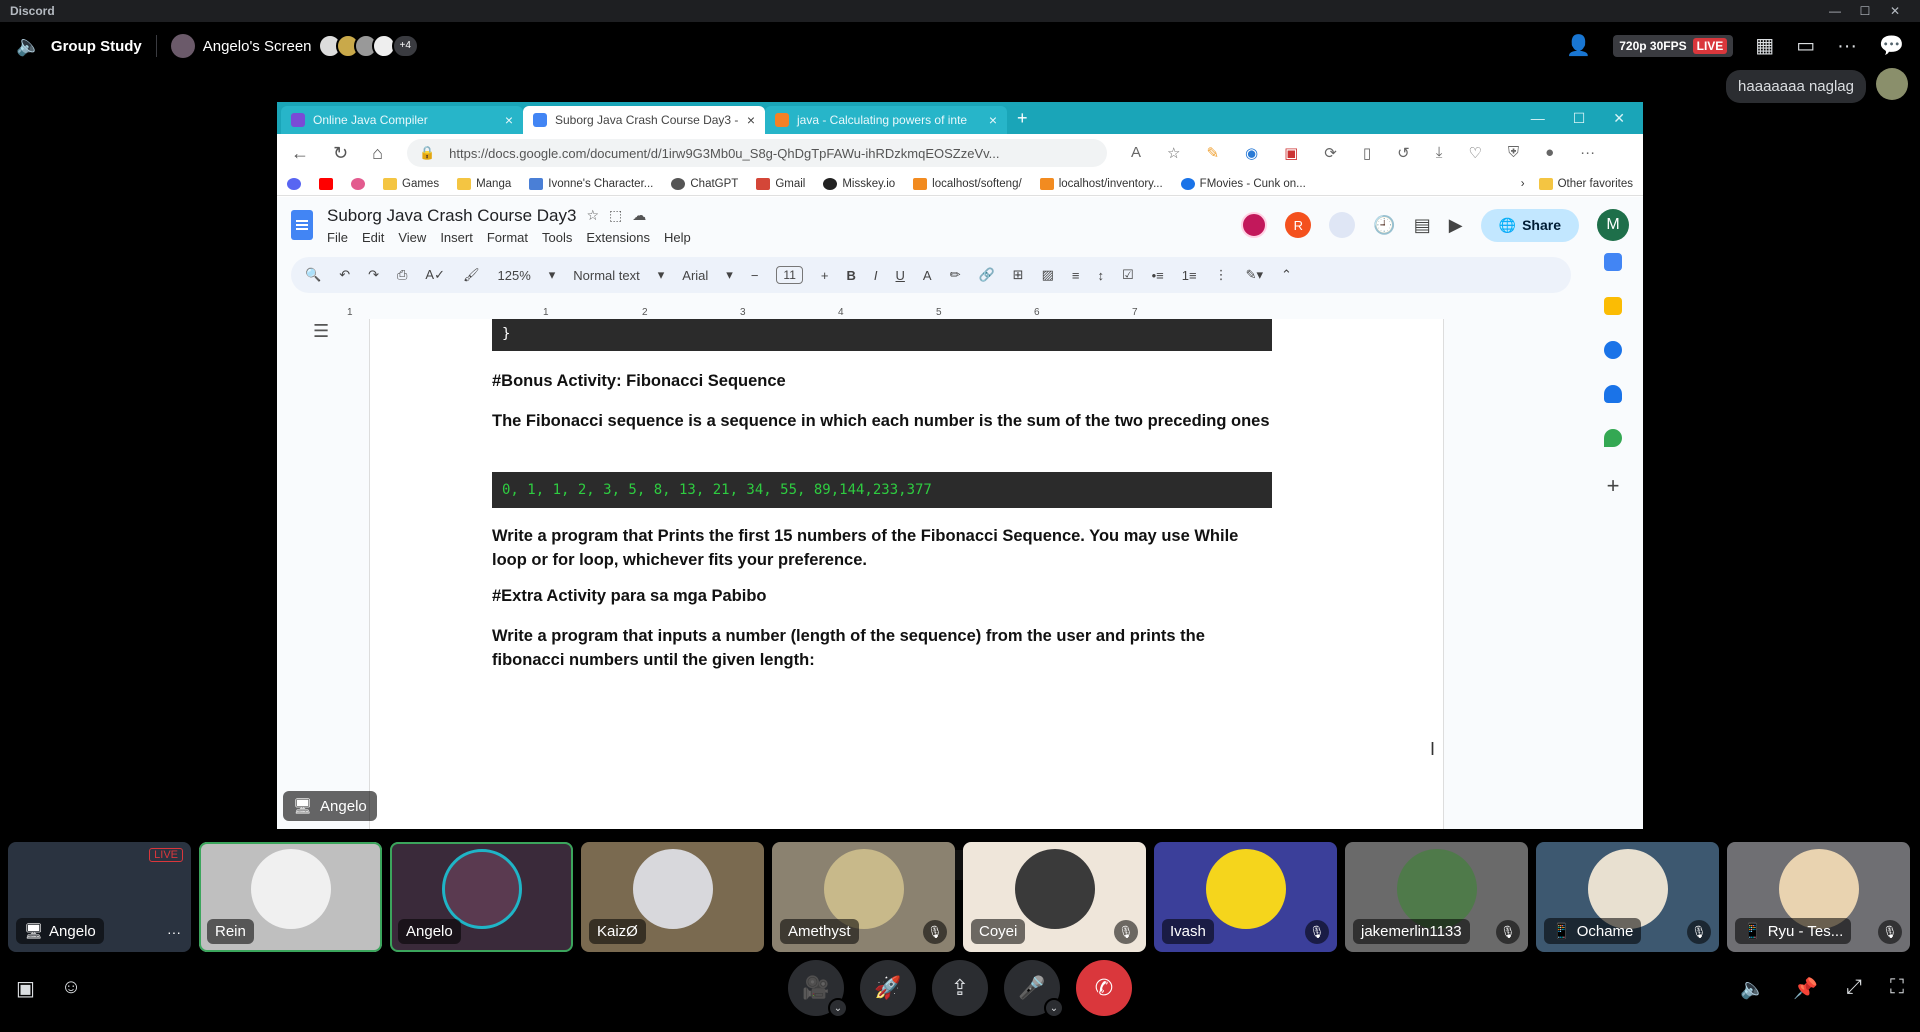 This screenshot has width=1920, height=1032. Describe the element at coordinates (639, 215) in the screenshot. I see `cloud-status-icon: ☁` at that location.